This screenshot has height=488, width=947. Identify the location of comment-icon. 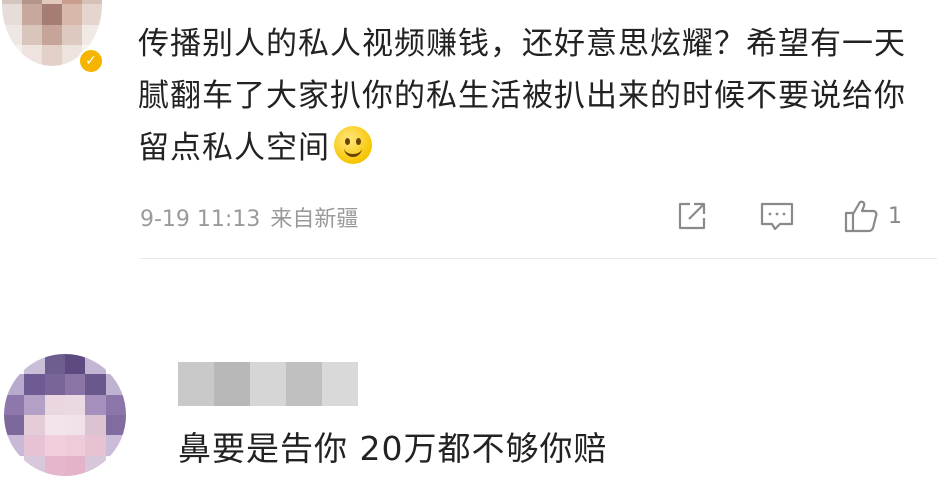
(777, 216).